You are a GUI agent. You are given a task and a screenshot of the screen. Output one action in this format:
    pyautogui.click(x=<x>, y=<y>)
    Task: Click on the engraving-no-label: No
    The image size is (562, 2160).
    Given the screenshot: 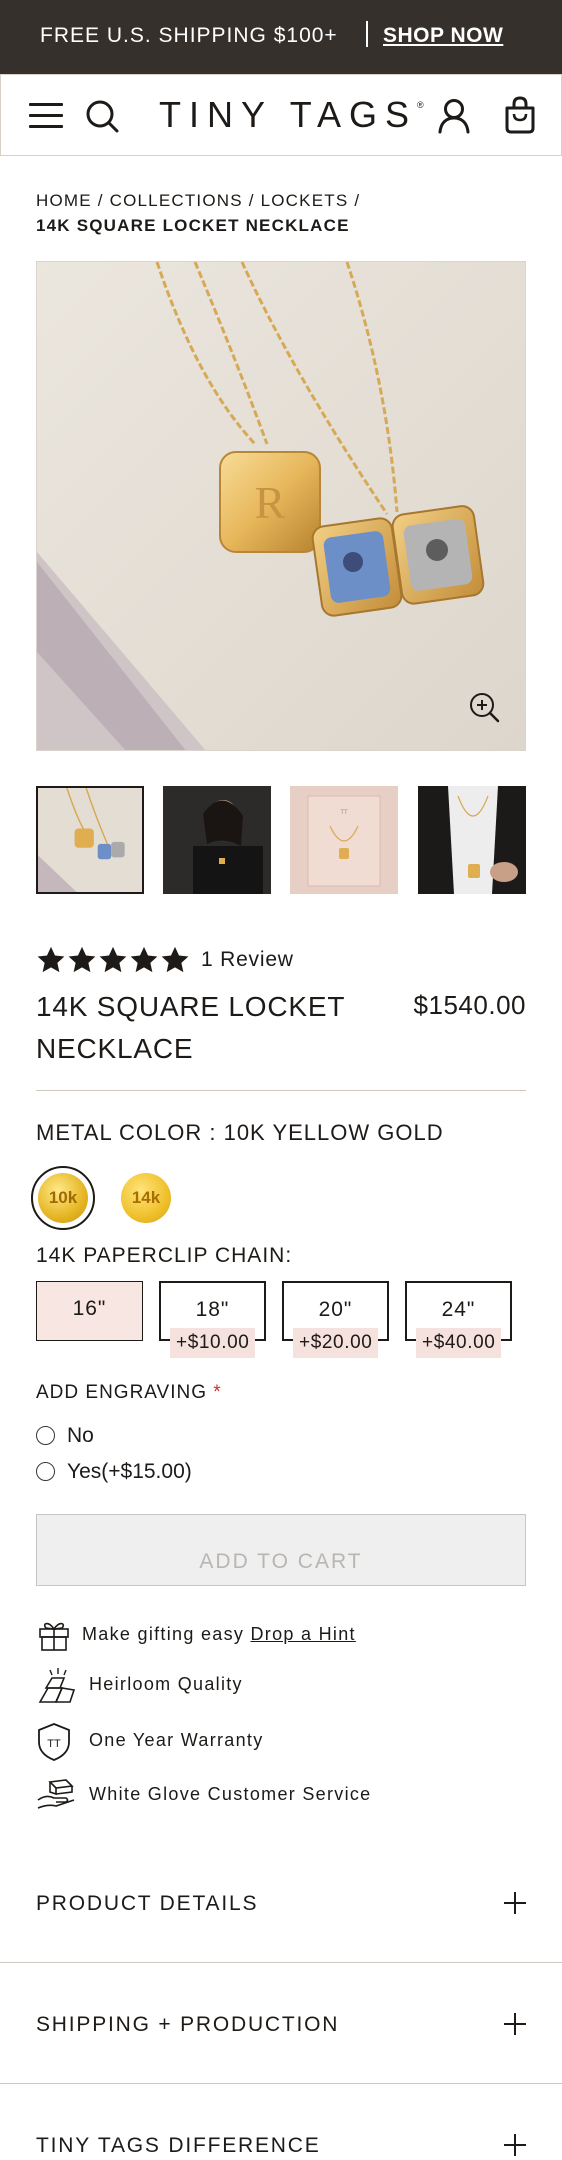 What is the action you would take?
    pyautogui.click(x=80, y=1436)
    